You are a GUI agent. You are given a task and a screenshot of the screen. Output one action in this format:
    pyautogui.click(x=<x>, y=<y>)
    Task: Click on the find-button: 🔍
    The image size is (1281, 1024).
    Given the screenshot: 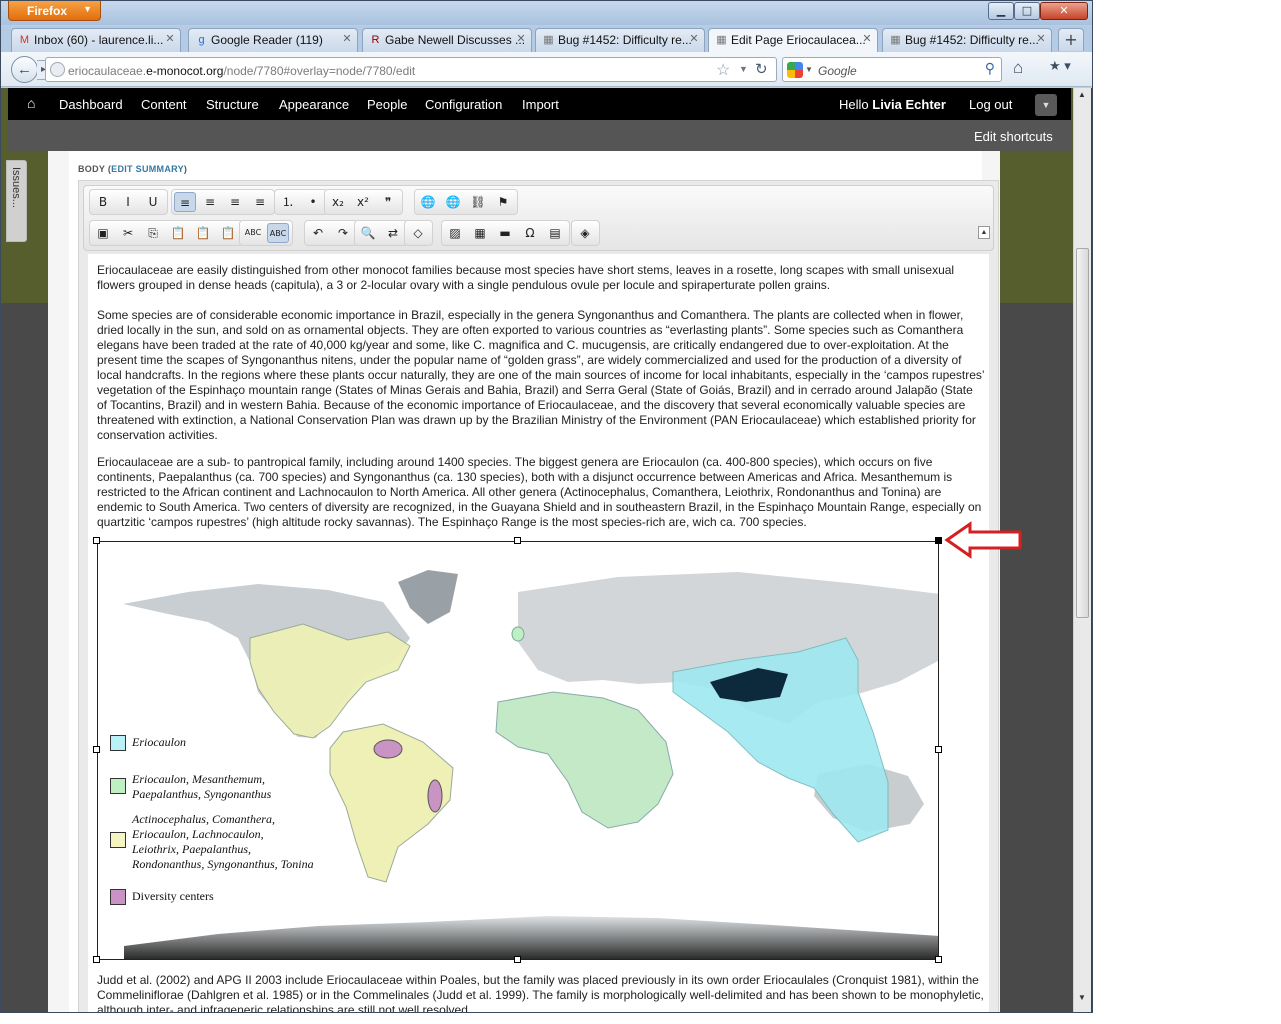 What is the action you would take?
    pyautogui.click(x=368, y=233)
    